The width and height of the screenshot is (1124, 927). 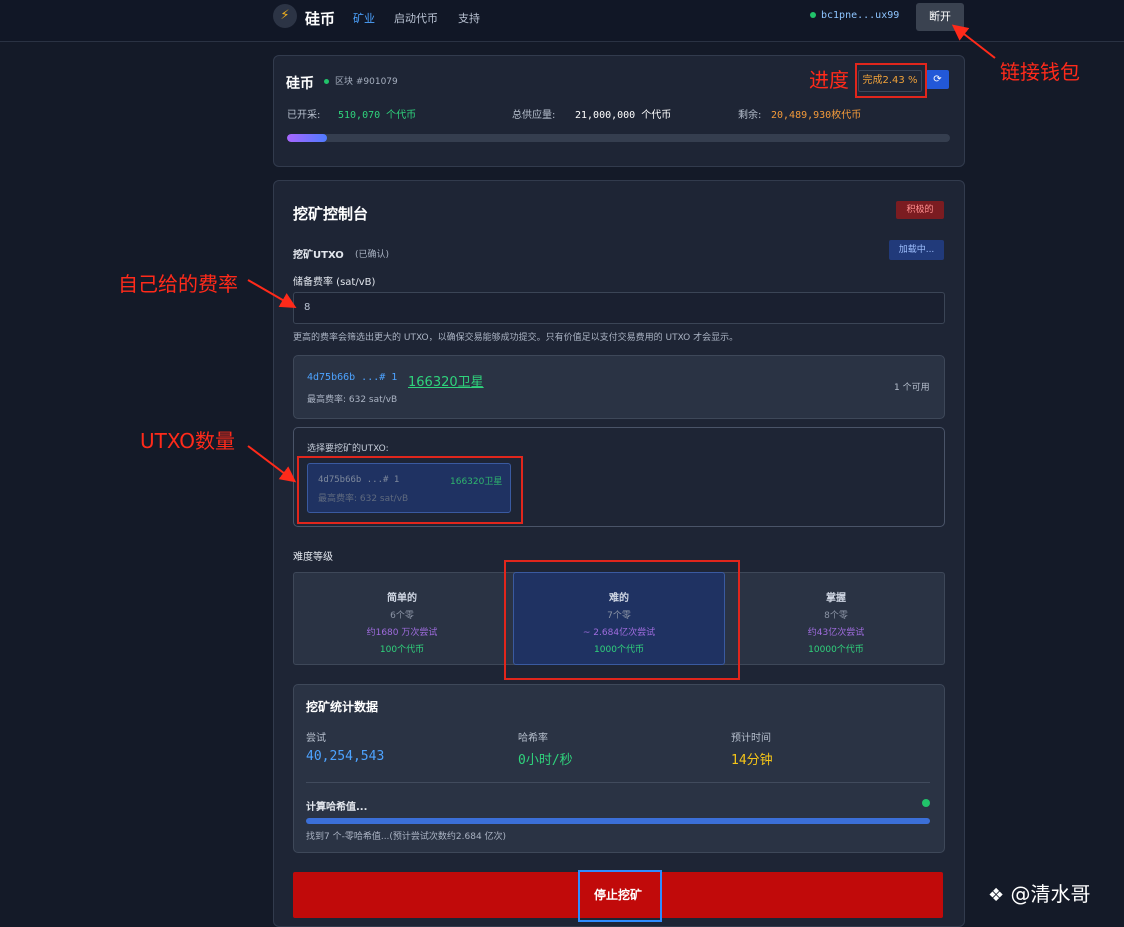 What do you see at coordinates (272, 294) in the screenshot?
I see `arrow-fee-icon` at bounding box center [272, 294].